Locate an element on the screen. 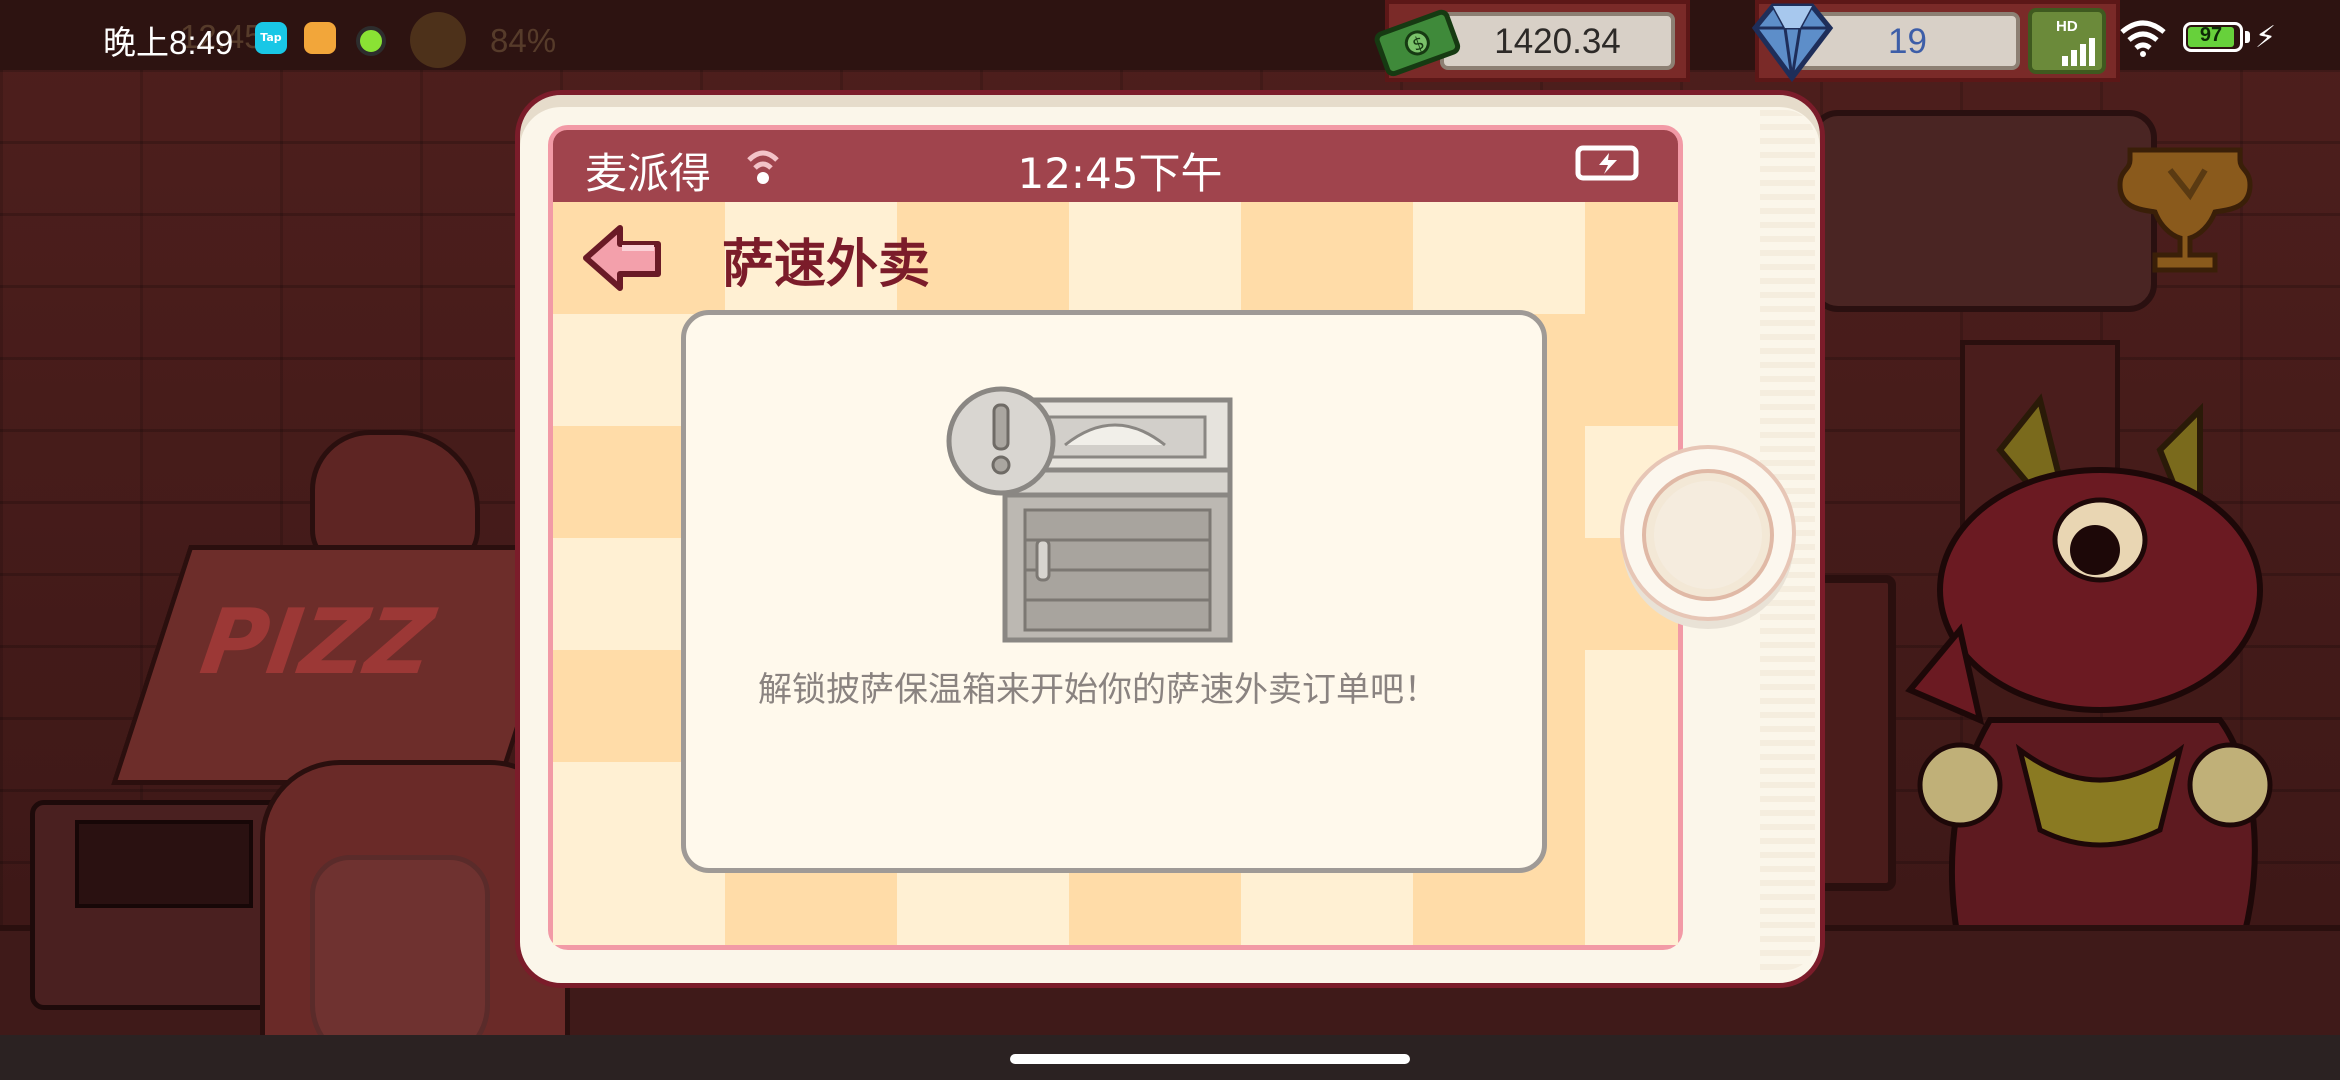 This screenshot has height=1080, width=2340. home-indicator-bar is located at coordinates (1210, 1059).